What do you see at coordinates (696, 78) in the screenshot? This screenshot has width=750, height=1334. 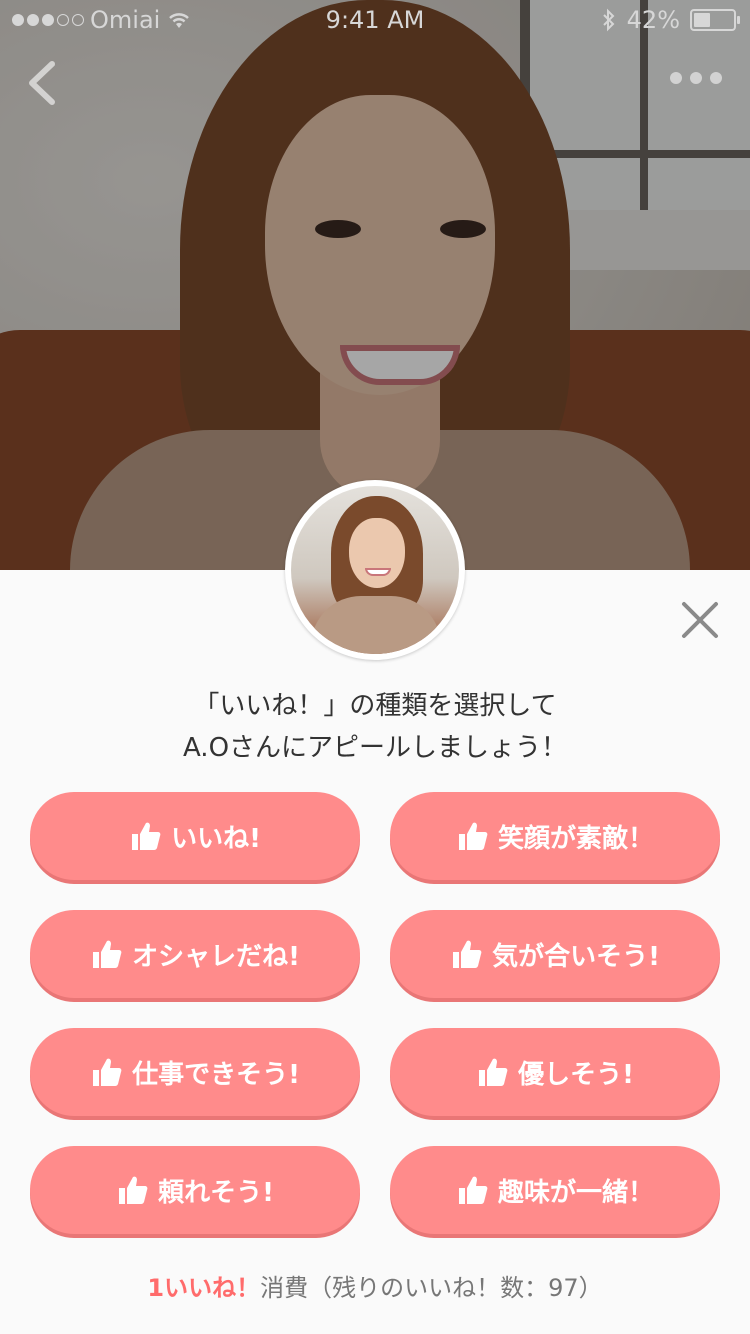 I see `ellipsis-icon` at bounding box center [696, 78].